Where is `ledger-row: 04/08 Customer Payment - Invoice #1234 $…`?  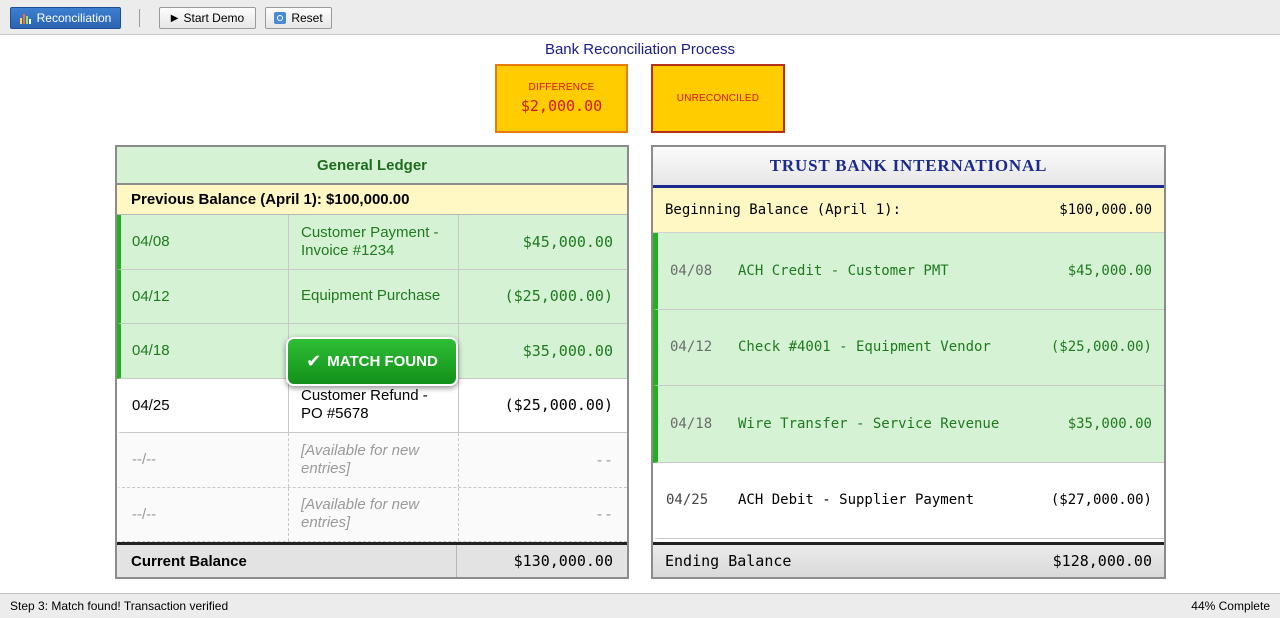 ledger-row: 04/08 Customer Payment - Invoice #1234 $… is located at coordinates (372, 242).